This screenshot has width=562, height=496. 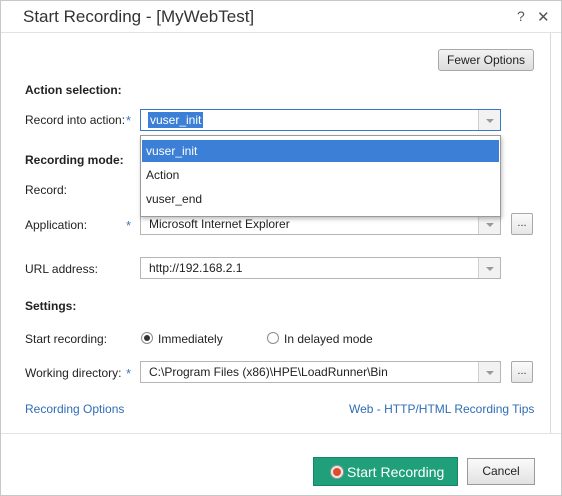 I want to click on record-into-action-label: Record into action:, so click(x=75, y=120).